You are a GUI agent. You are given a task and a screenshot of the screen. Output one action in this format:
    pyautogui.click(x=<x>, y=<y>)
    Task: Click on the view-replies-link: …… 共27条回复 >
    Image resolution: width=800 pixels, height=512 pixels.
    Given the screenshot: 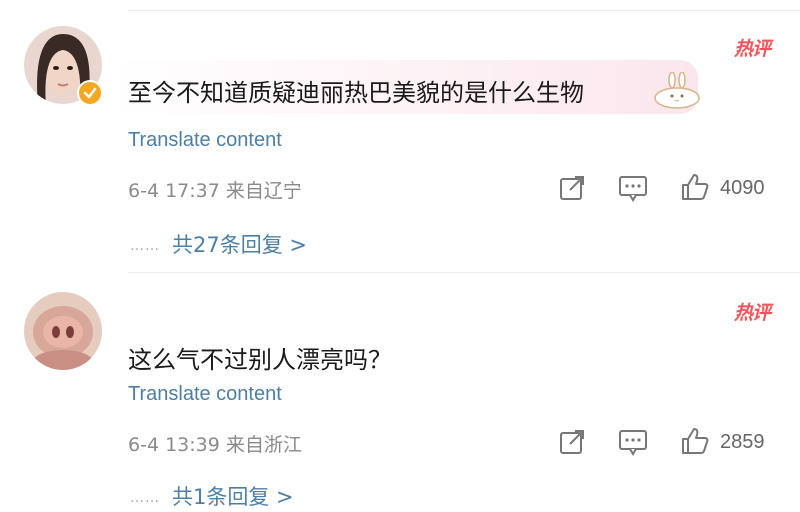 What is the action you would take?
    pyautogui.click(x=218, y=244)
    